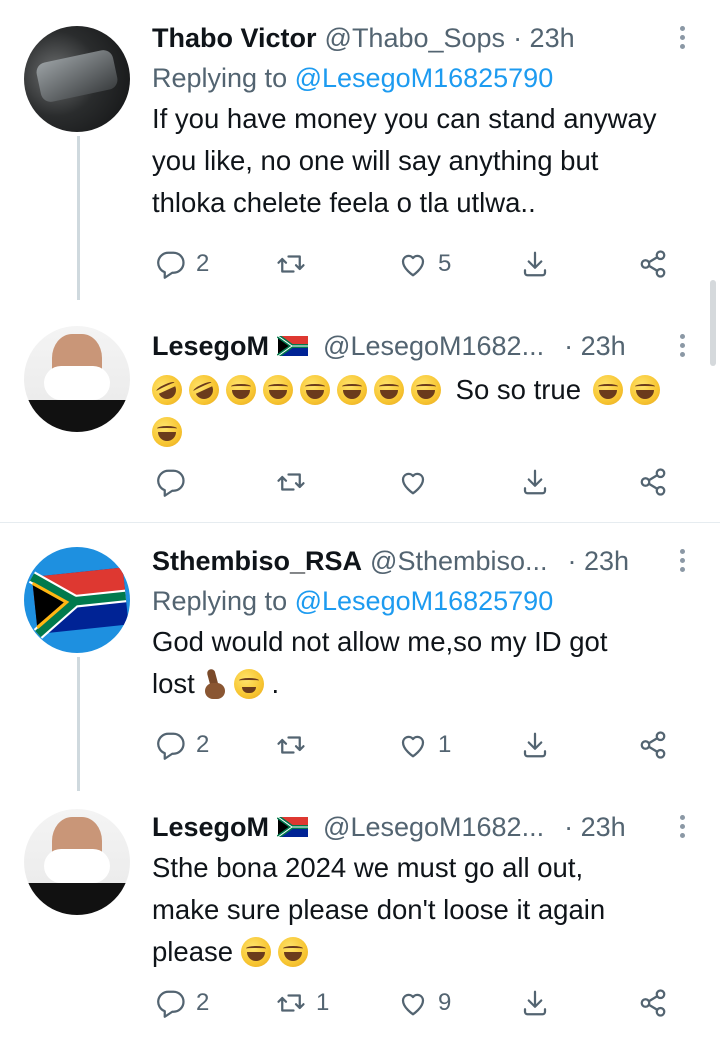 This screenshot has height=1037, width=720. I want to click on like-button: 1, so click(424, 745).